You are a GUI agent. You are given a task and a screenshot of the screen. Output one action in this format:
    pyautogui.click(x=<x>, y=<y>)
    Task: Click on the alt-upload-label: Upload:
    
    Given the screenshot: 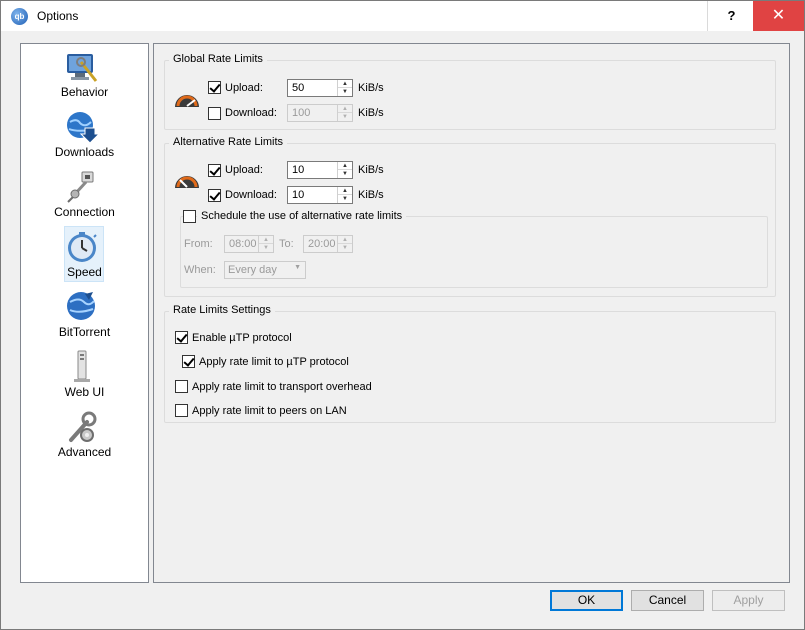 What is the action you would take?
    pyautogui.click(x=244, y=170)
    